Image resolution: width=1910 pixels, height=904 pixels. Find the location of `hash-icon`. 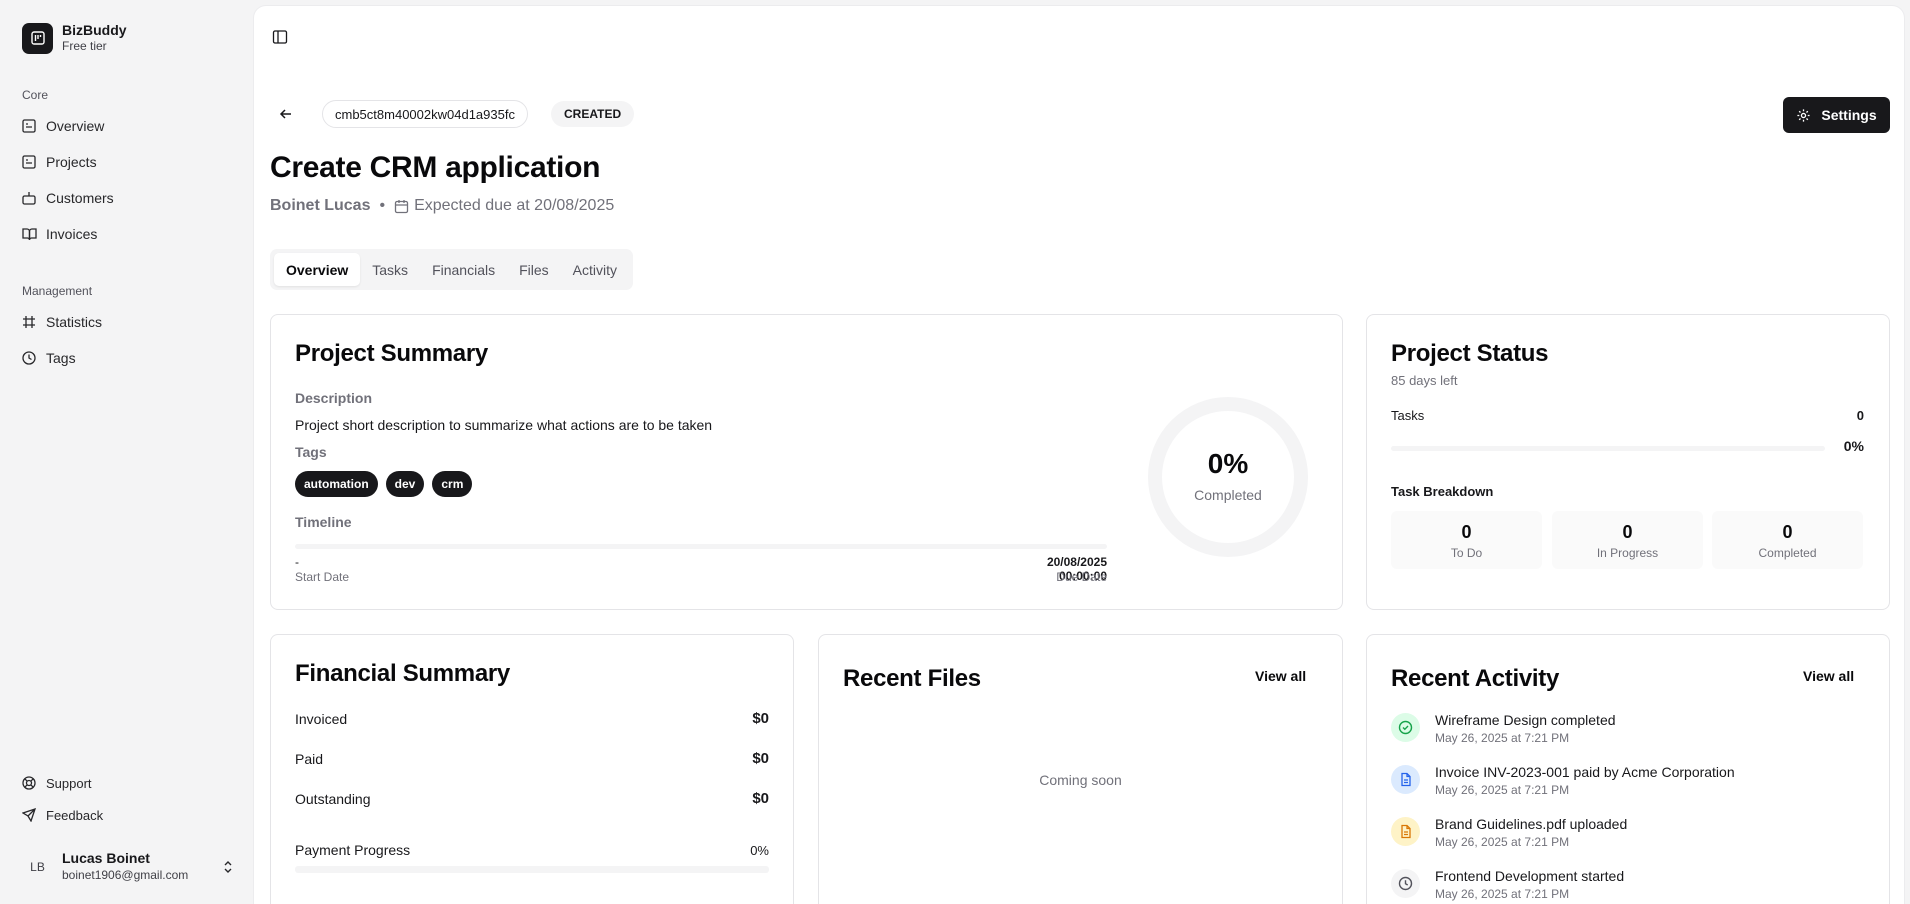

hash-icon is located at coordinates (29, 322).